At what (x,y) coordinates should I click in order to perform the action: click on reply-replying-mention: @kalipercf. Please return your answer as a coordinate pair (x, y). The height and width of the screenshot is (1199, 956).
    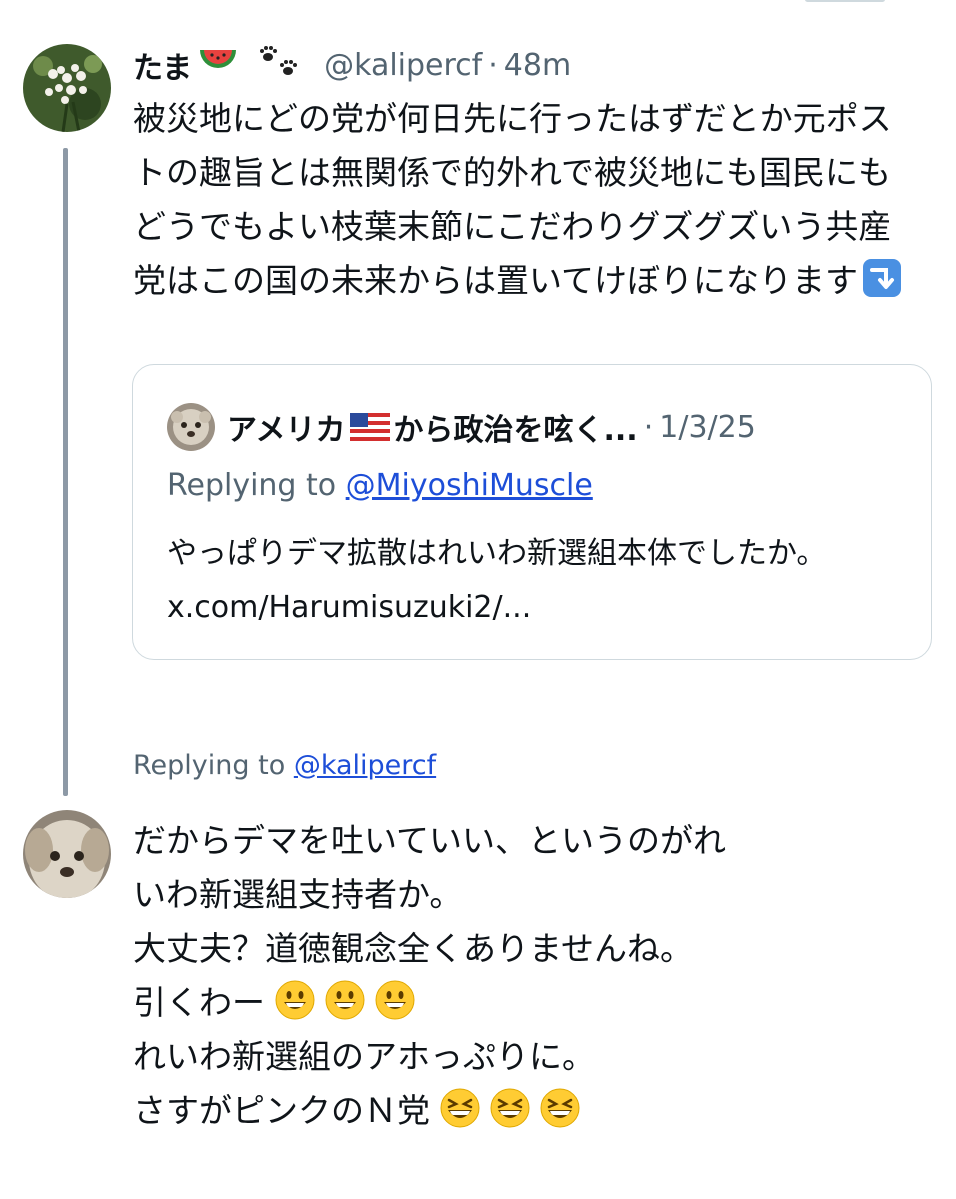
    Looking at the image, I should click on (365, 765).